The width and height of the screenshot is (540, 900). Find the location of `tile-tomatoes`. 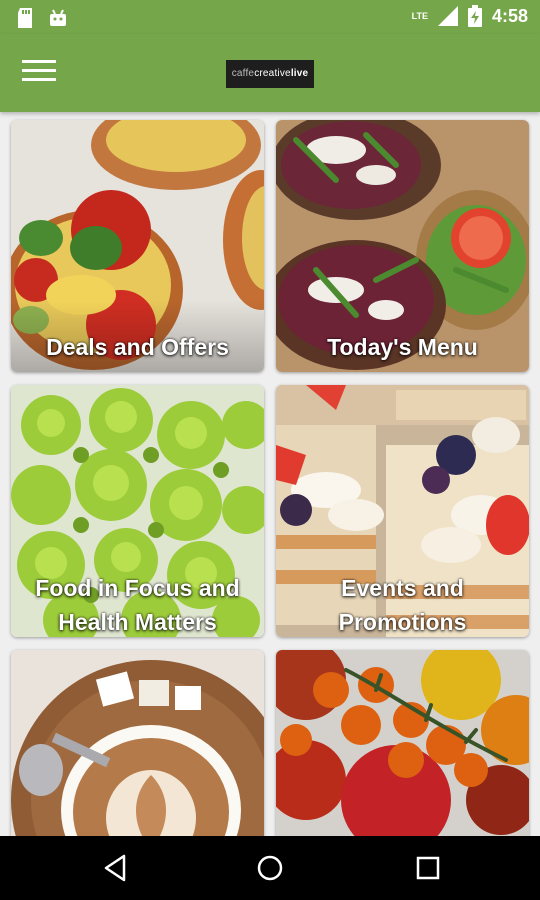

tile-tomatoes is located at coordinates (402, 743).